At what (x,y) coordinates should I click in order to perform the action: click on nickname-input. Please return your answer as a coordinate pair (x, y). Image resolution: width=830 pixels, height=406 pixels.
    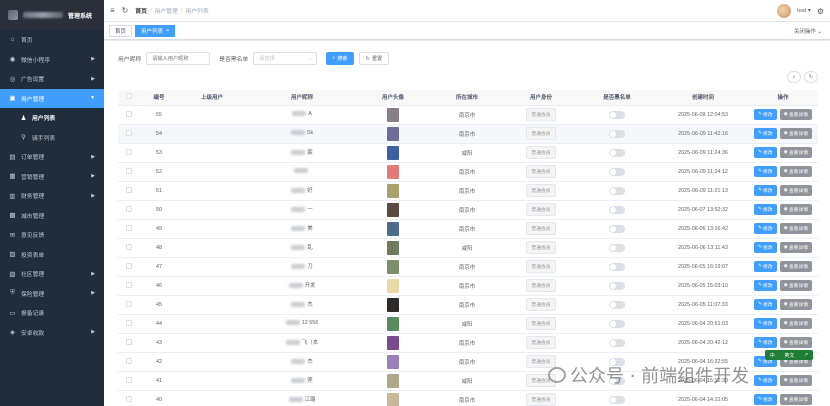
    Looking at the image, I should click on (178, 58).